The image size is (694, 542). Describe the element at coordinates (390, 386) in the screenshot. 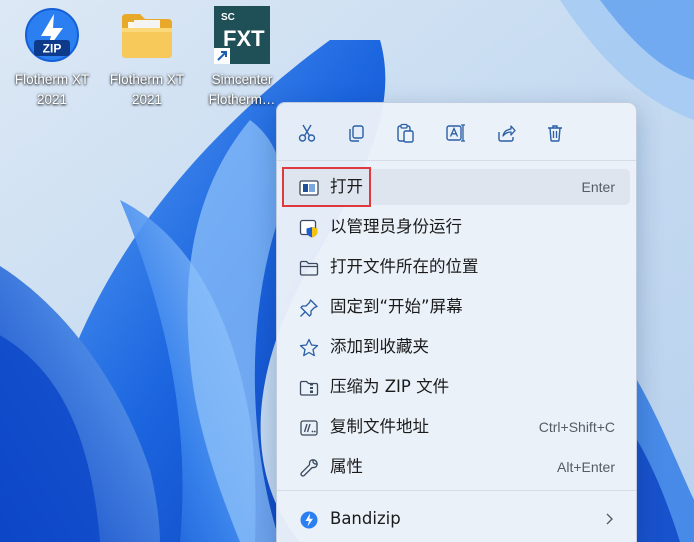

I see `menu-item-label: 压缩为 ZIP 文件` at that location.